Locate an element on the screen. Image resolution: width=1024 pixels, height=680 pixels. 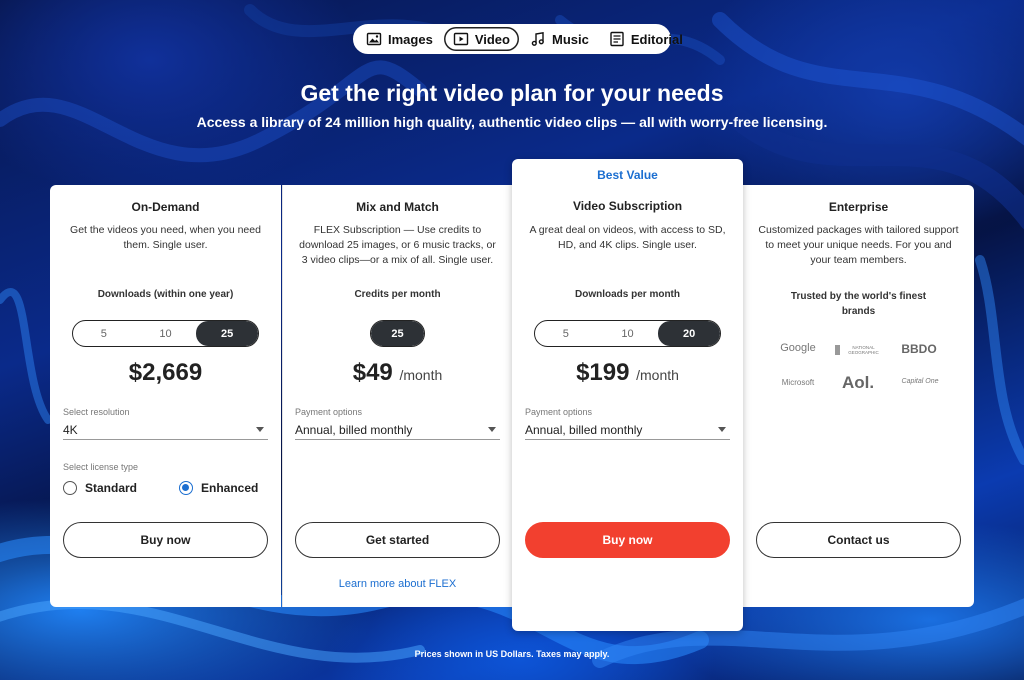
nav-tab-video: Video is located at coordinates (481, 39).